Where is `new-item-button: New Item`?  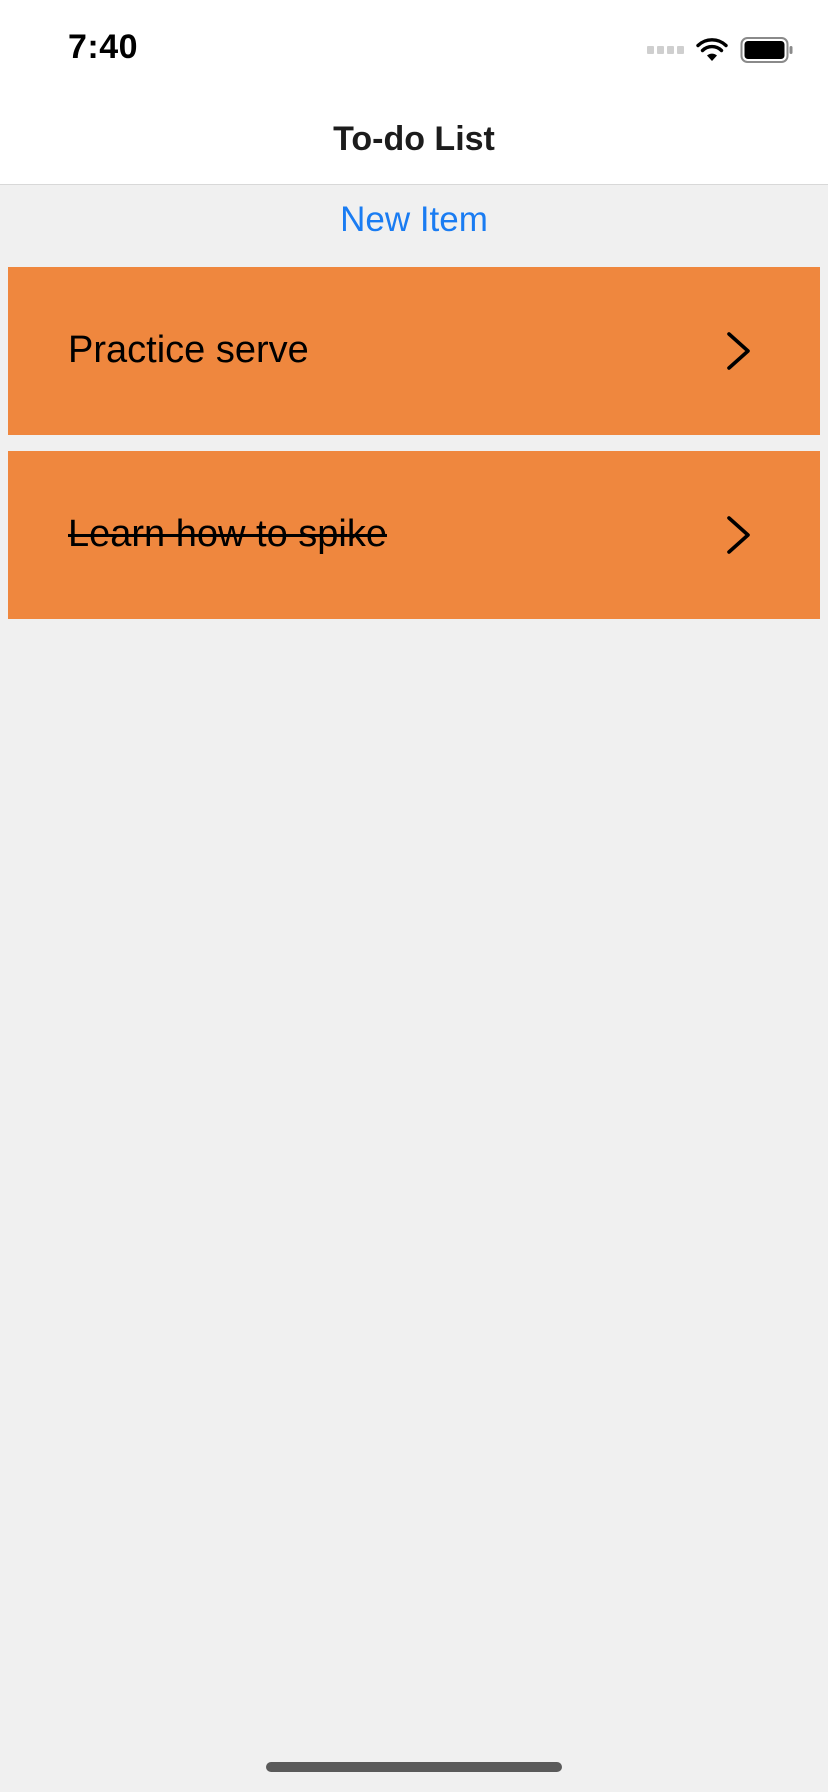
new-item-button: New Item is located at coordinates (414, 220).